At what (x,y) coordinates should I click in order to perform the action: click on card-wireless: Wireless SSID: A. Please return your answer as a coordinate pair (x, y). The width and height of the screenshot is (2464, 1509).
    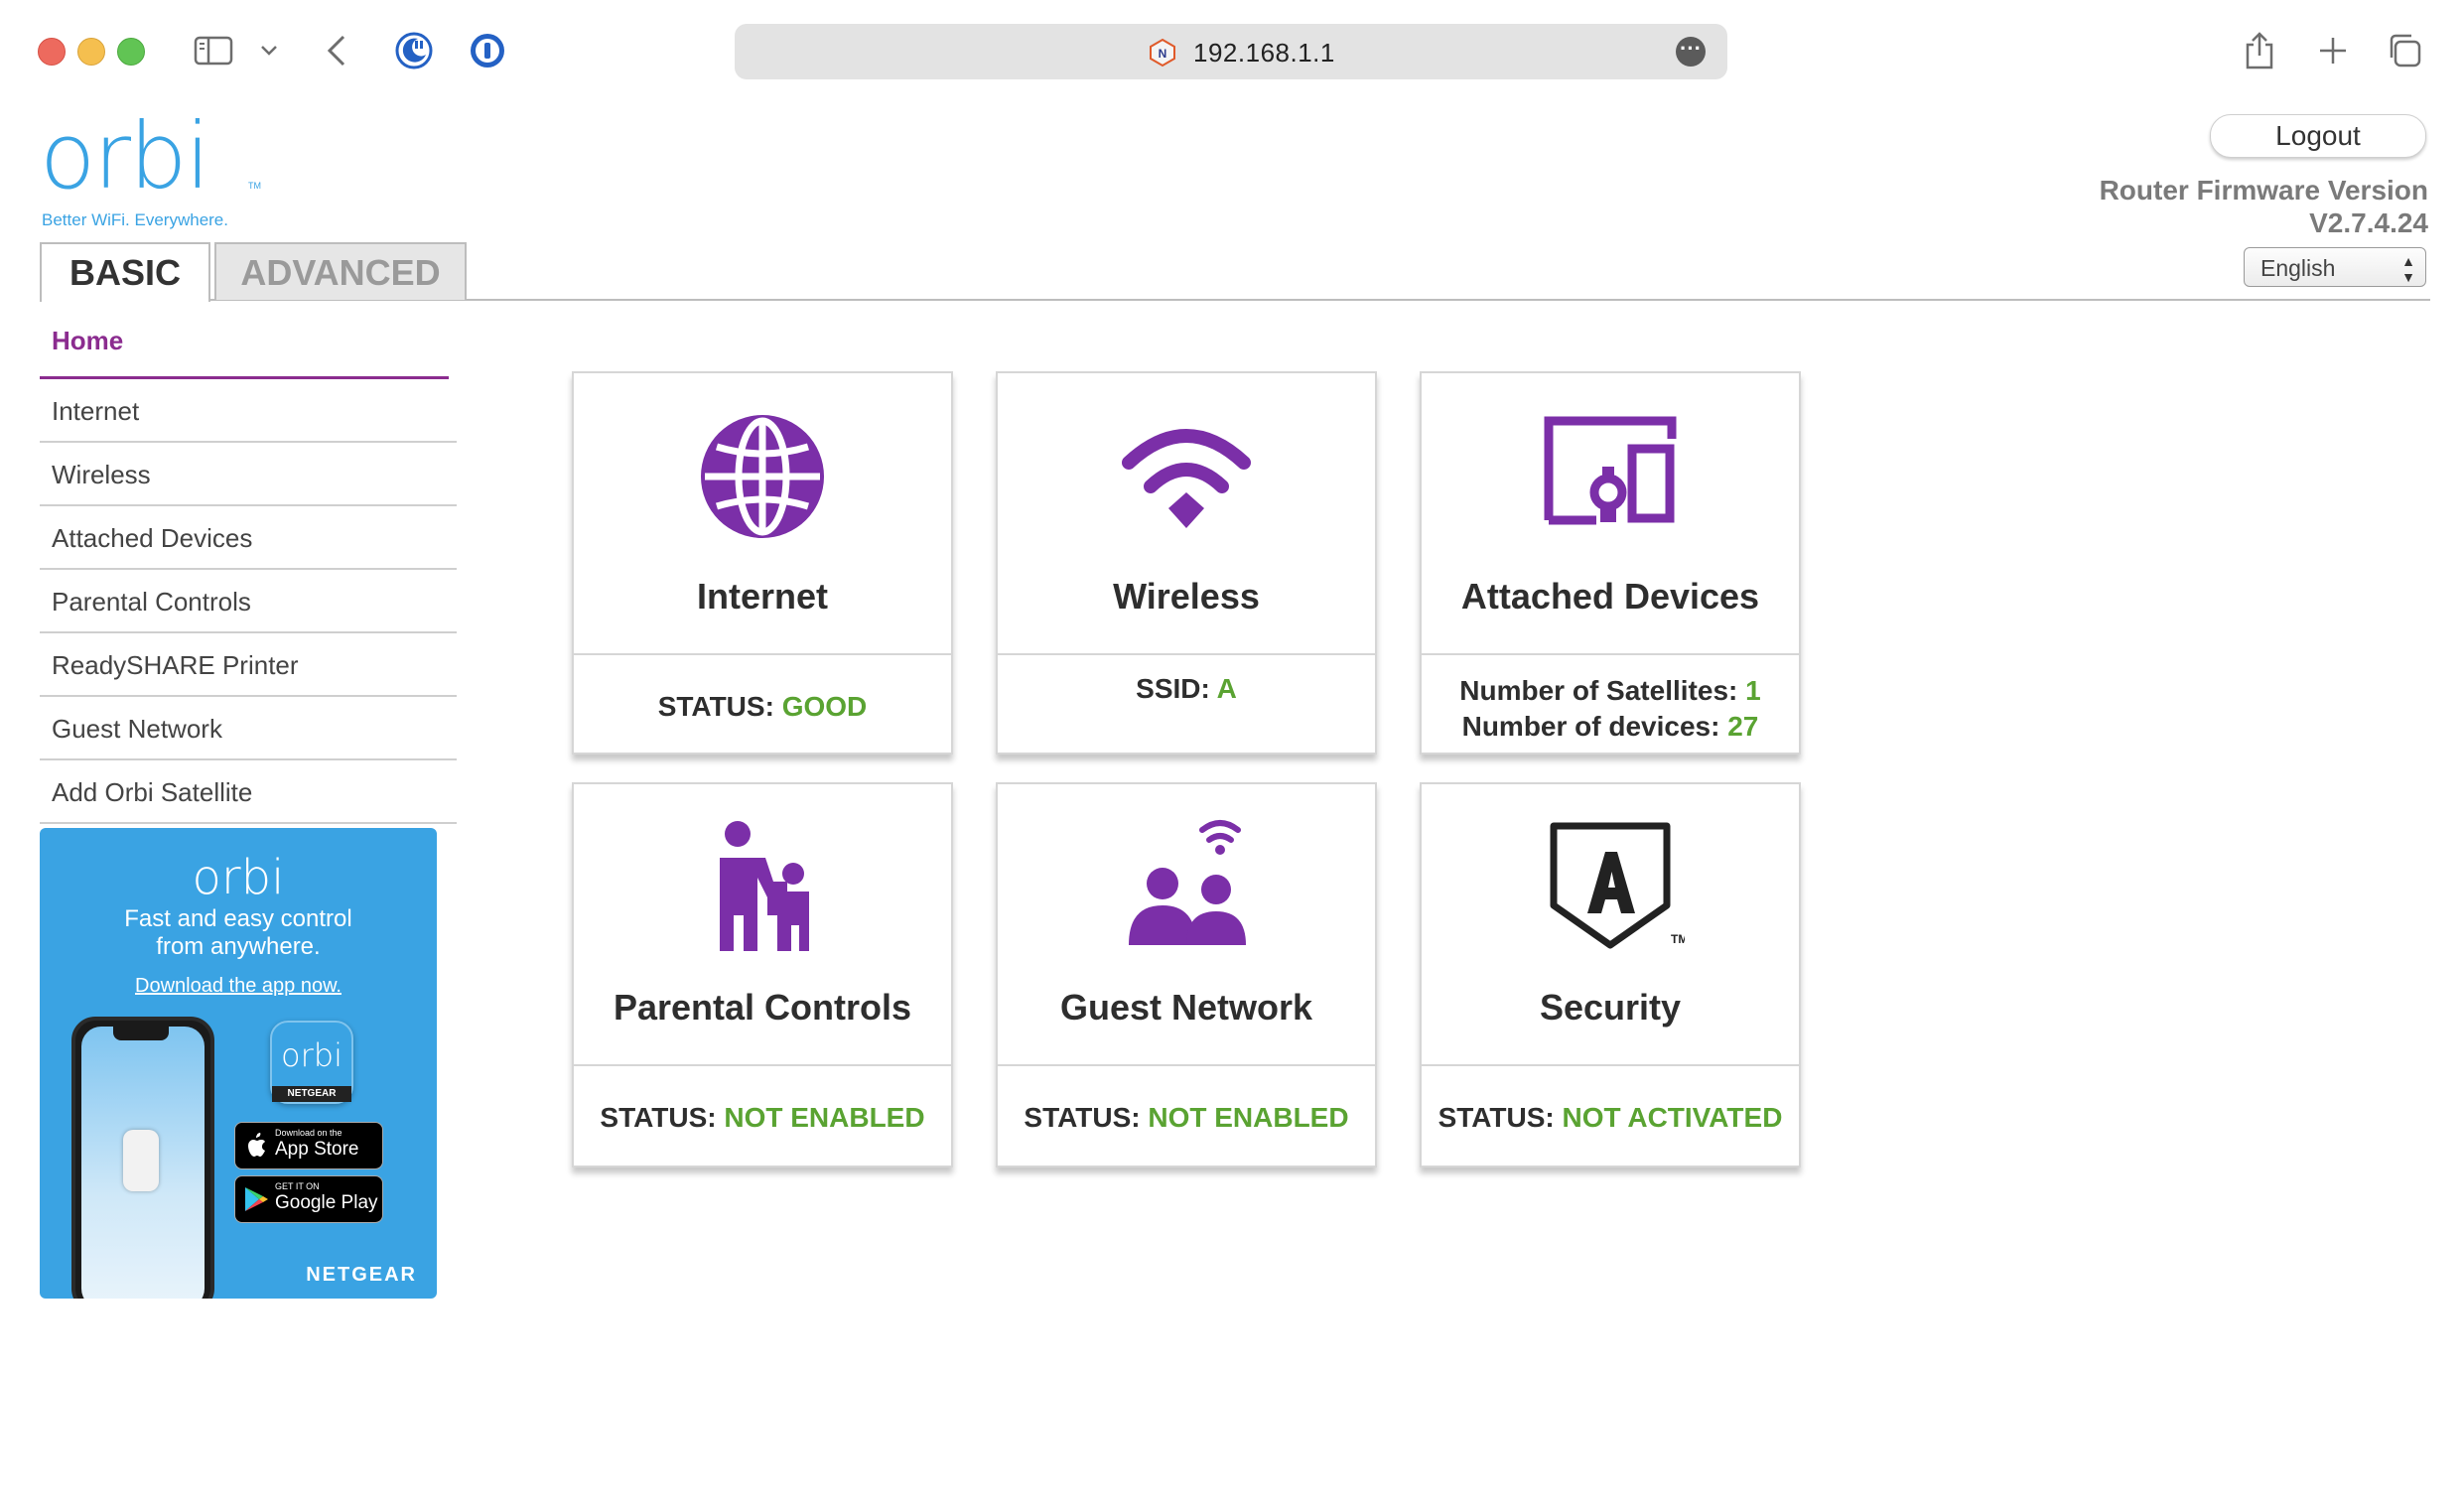
    Looking at the image, I should click on (1186, 562).